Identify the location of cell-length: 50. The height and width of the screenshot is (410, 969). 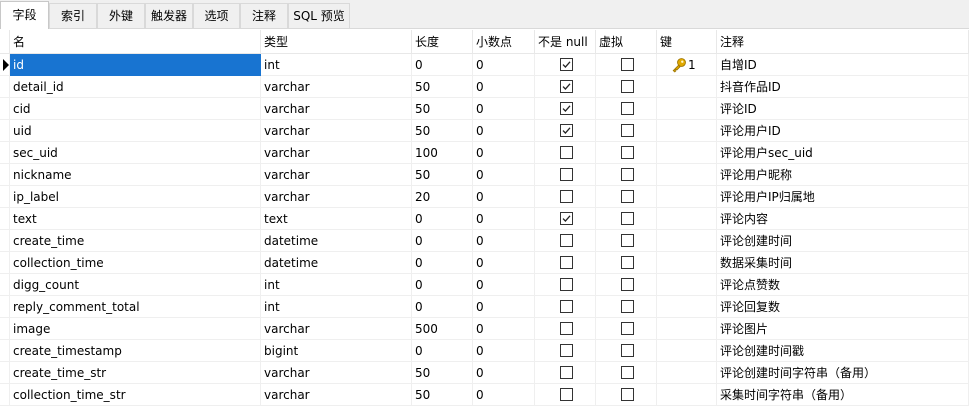
(442, 109).